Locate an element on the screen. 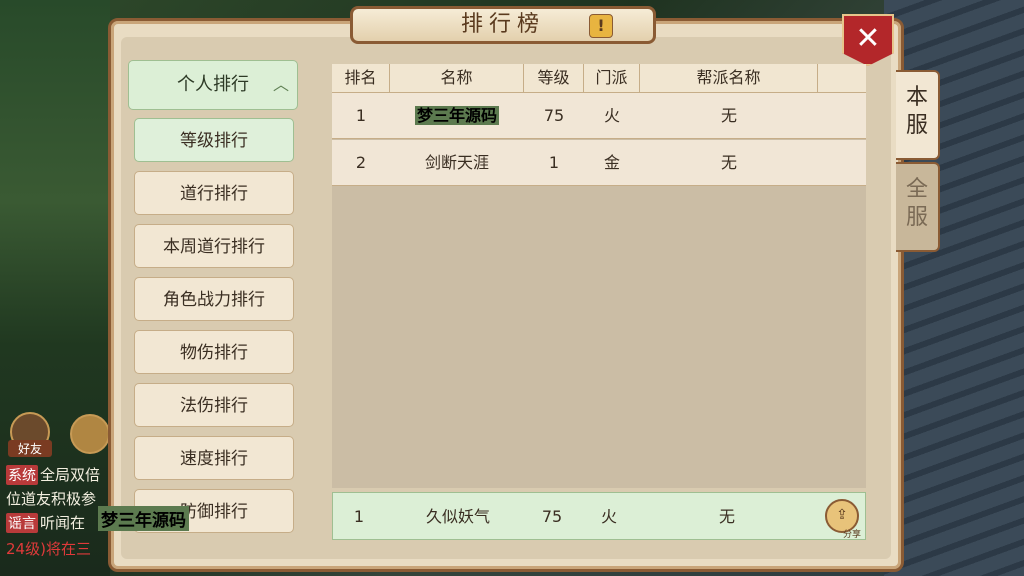 Image resolution: width=1024 pixels, height=576 pixels. title-bar: 排行榜 ! is located at coordinates (503, 25).